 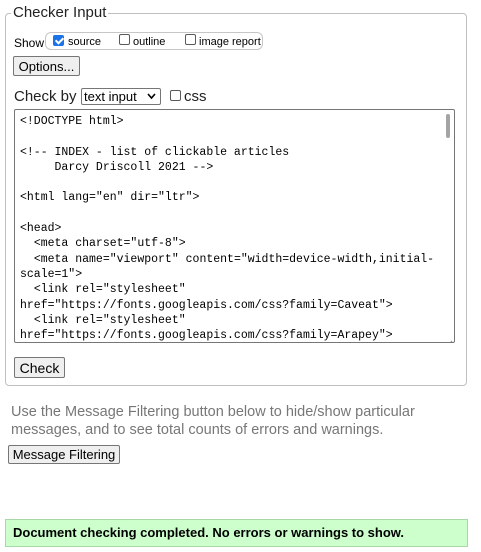 What do you see at coordinates (448, 126) in the screenshot?
I see `textarea-scrollbar` at bounding box center [448, 126].